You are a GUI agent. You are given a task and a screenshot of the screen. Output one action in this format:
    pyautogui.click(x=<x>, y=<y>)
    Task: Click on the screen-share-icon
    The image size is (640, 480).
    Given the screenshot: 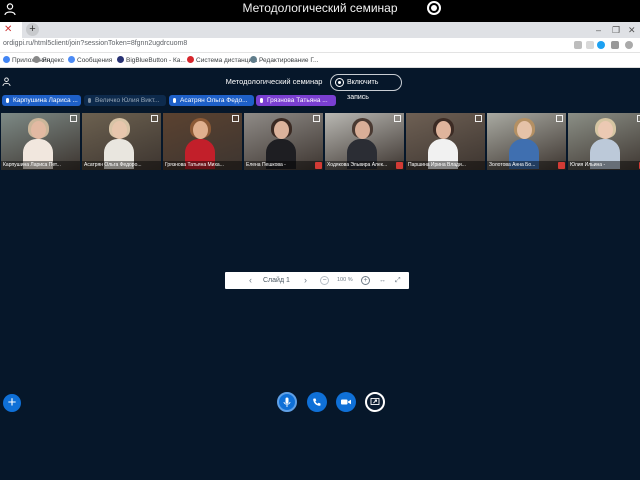 What is the action you would take?
    pyautogui.click(x=375, y=401)
    